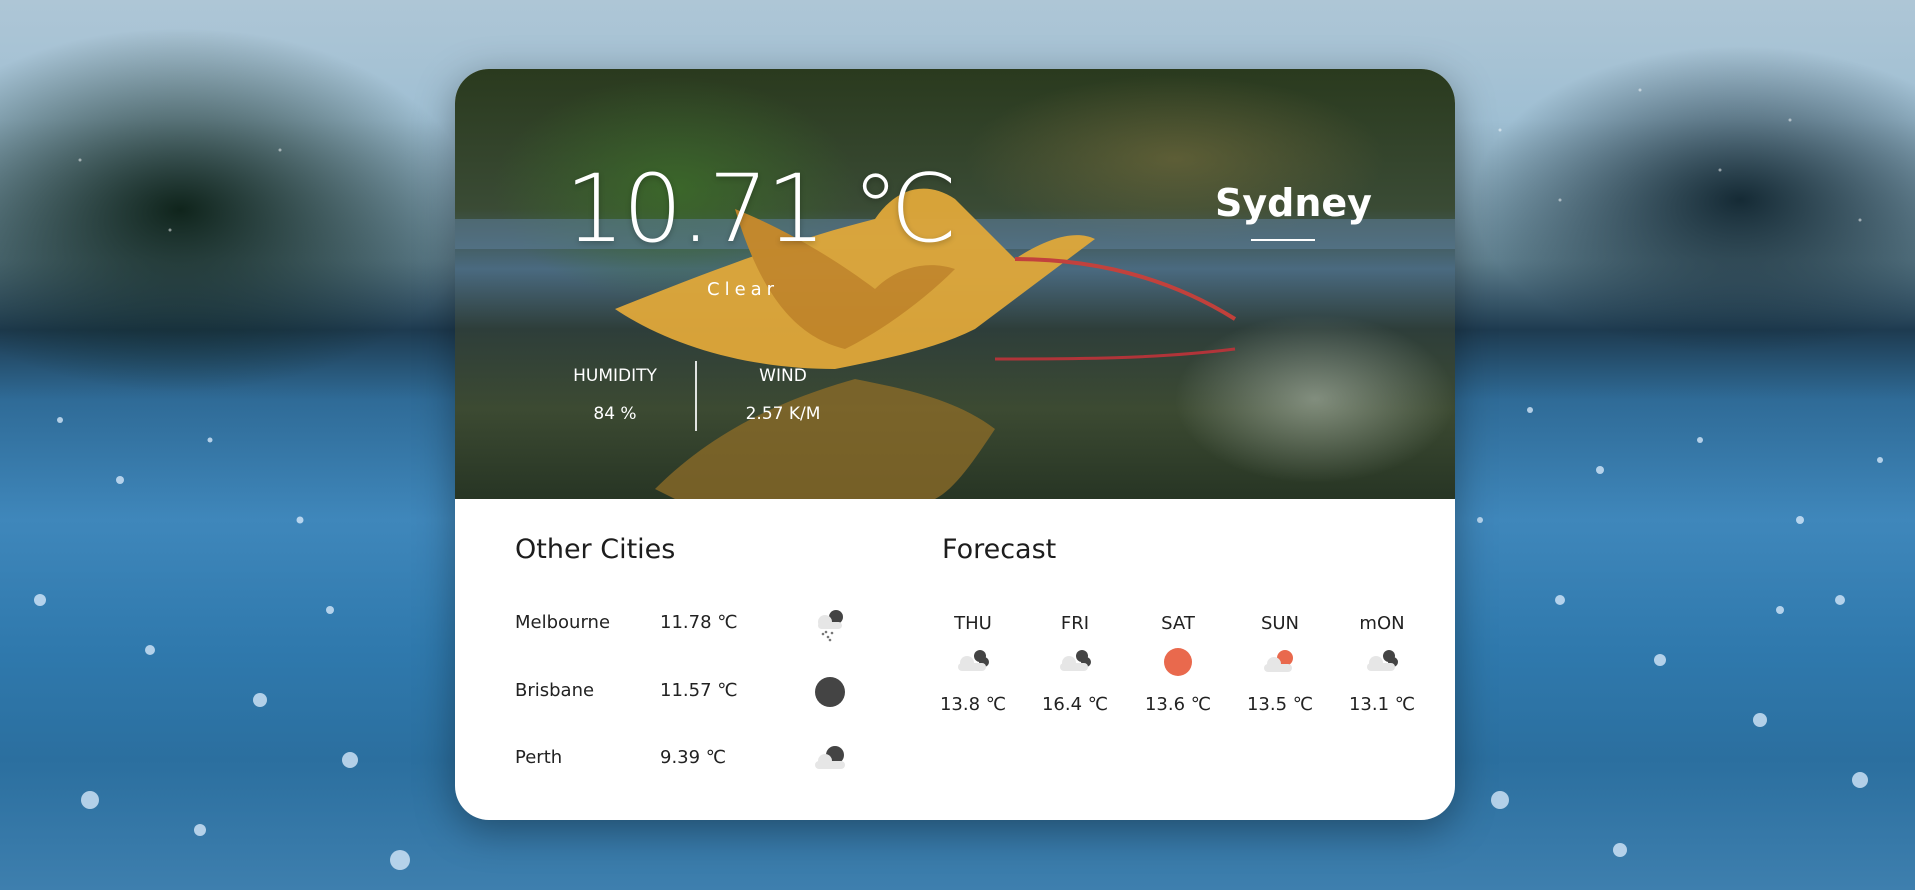 The width and height of the screenshot is (1915, 890). What do you see at coordinates (1280, 623) in the screenshot?
I see `forecast-day-name: SUN` at bounding box center [1280, 623].